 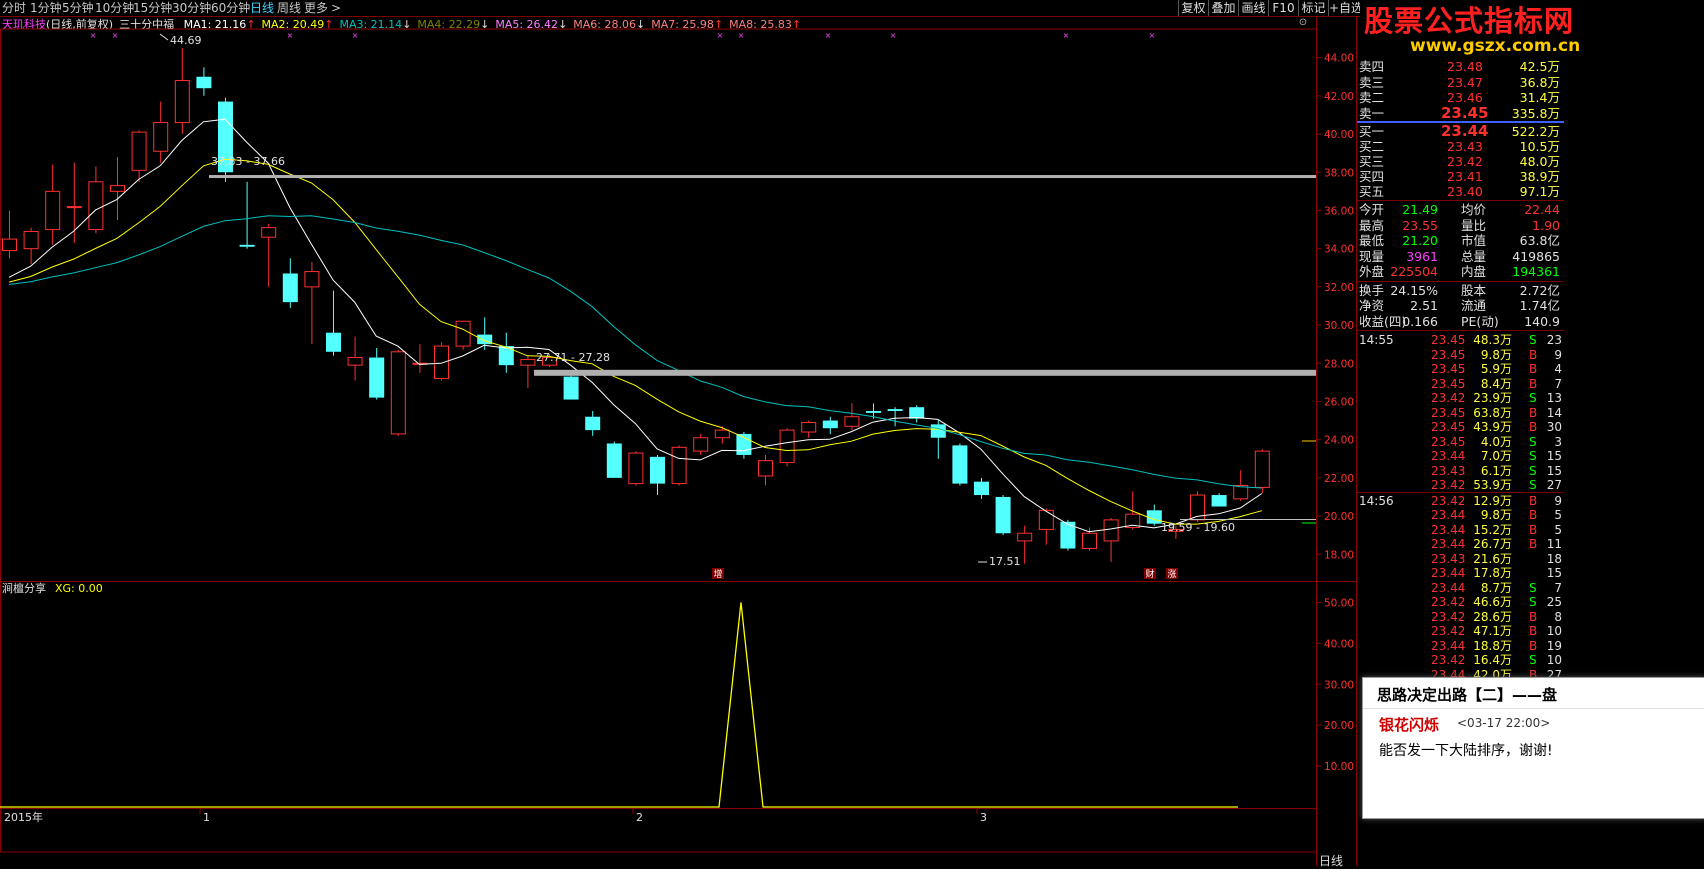 I want to click on sub-tick-label: 20.00, so click(x=1339, y=726).